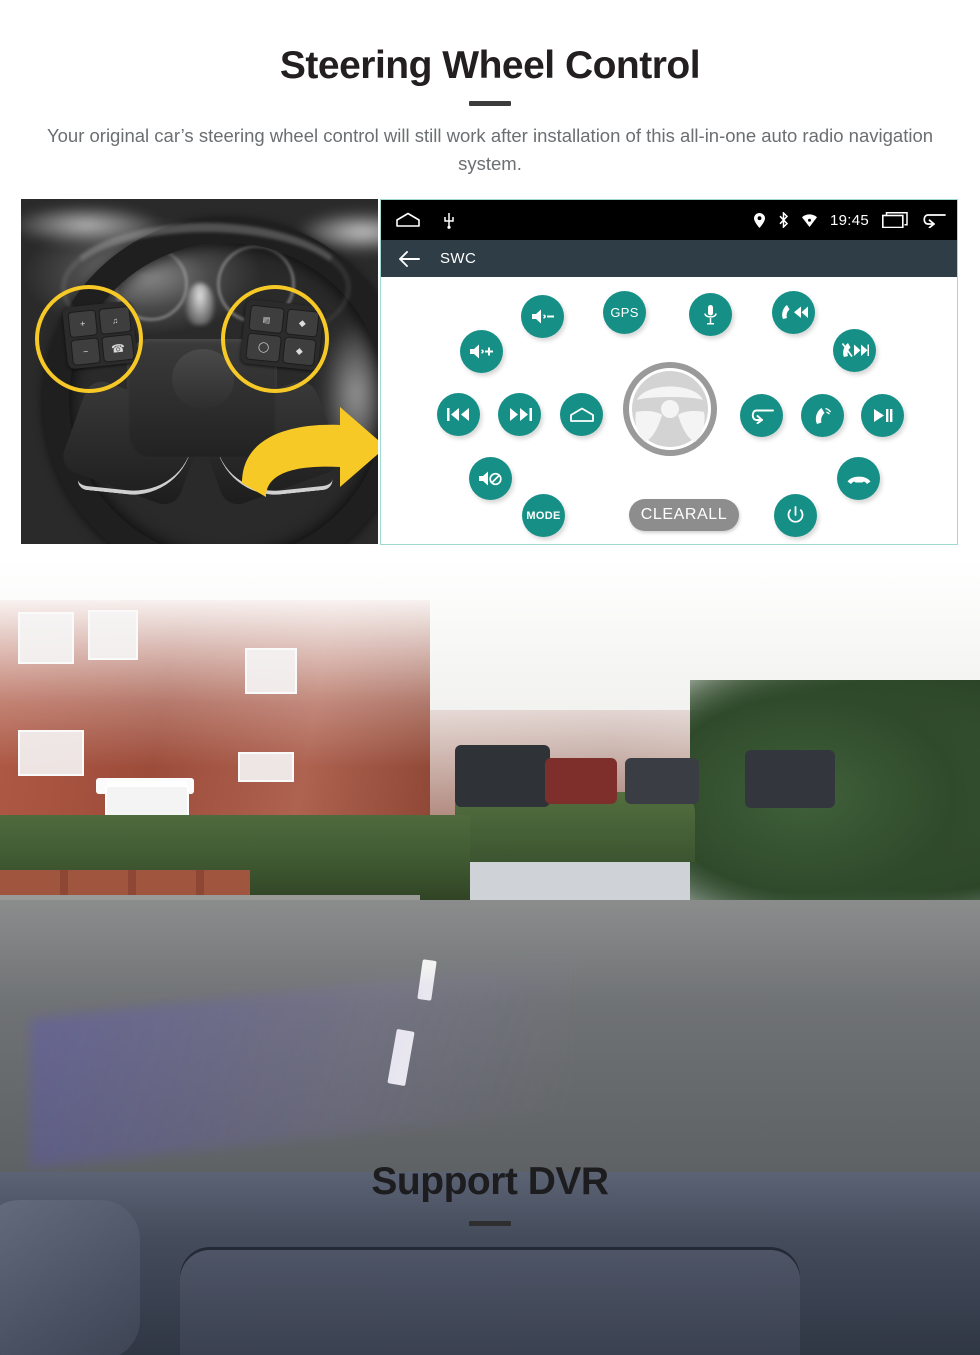 This screenshot has width=980, height=1355. I want to click on call-mute-next-icon, so click(855, 350).